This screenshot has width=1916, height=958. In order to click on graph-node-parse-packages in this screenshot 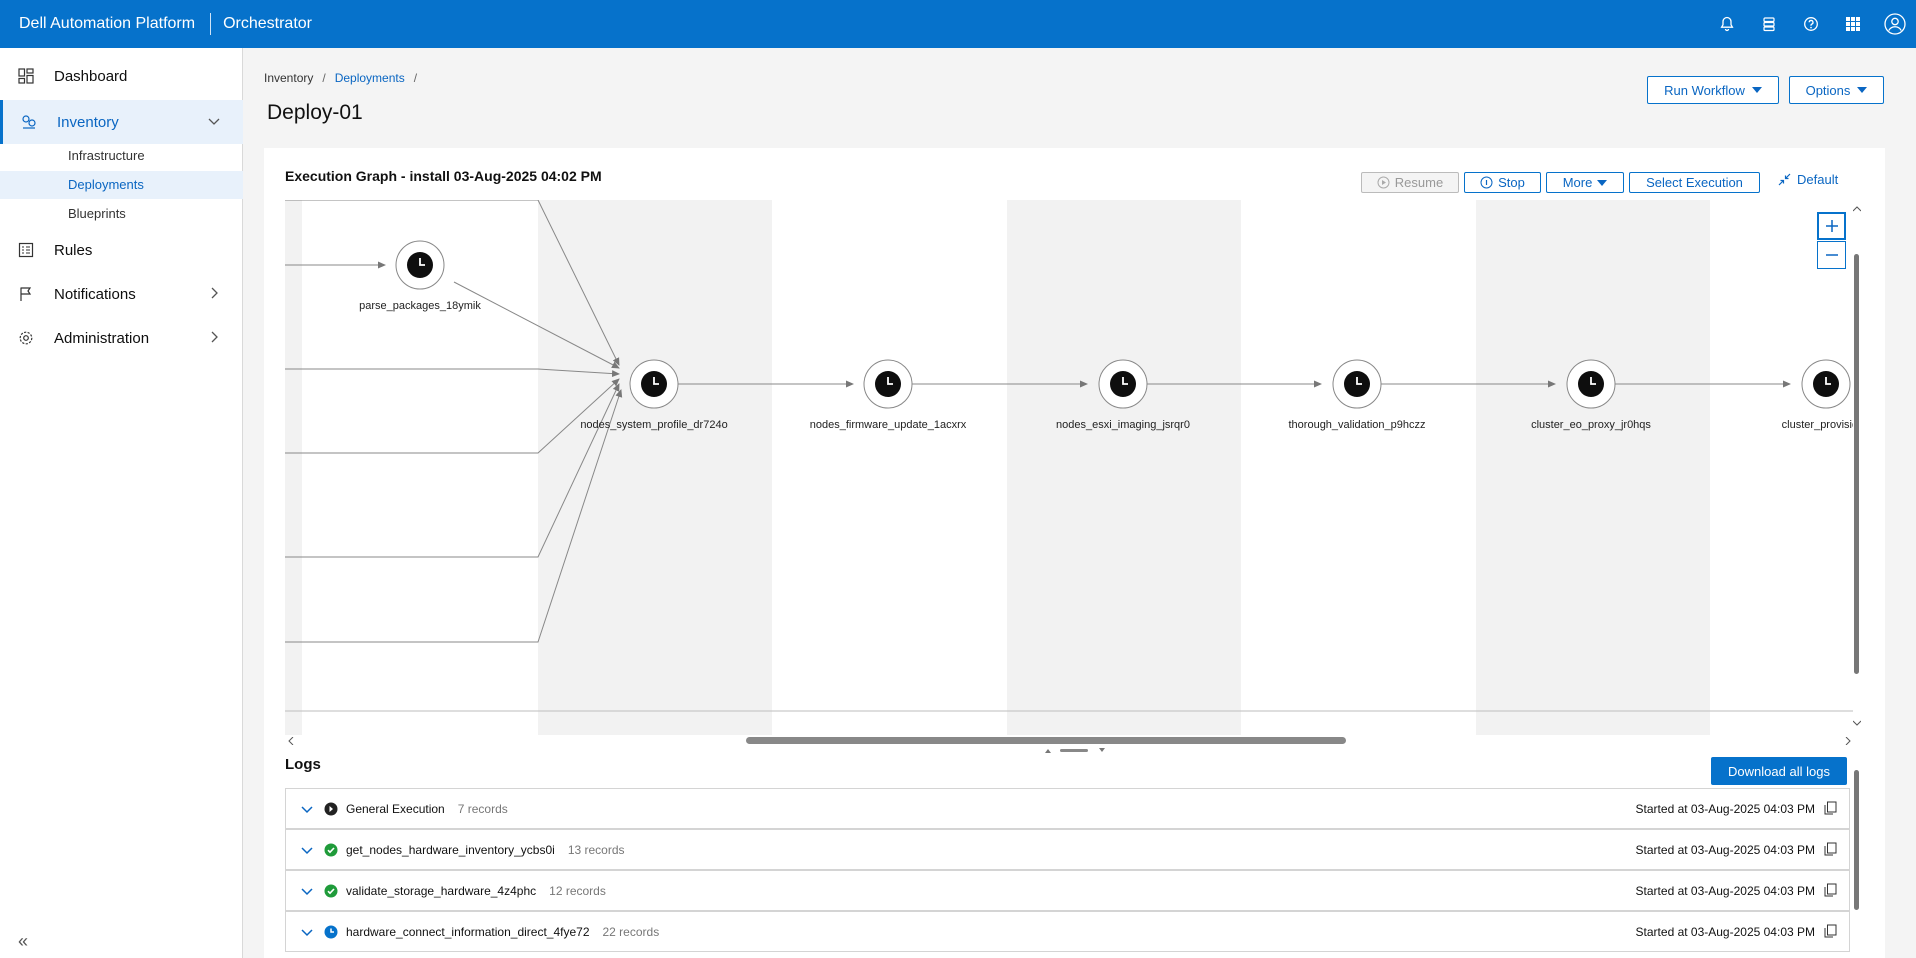, I will do `click(420, 265)`.